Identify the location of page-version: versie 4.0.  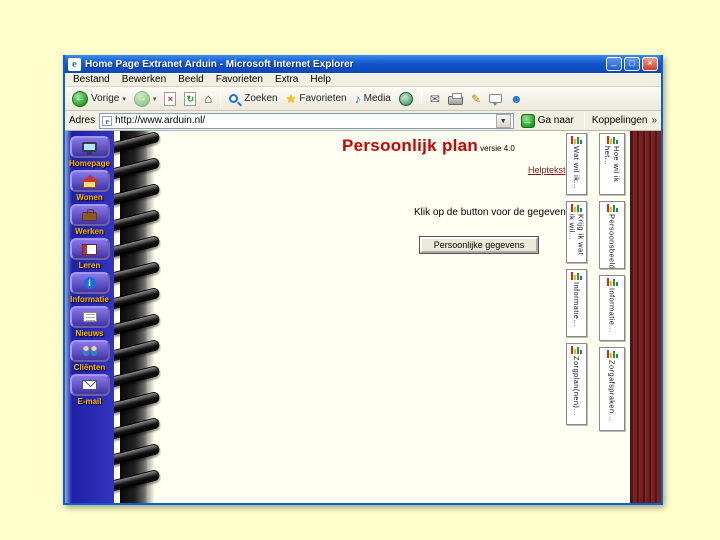
(497, 148).